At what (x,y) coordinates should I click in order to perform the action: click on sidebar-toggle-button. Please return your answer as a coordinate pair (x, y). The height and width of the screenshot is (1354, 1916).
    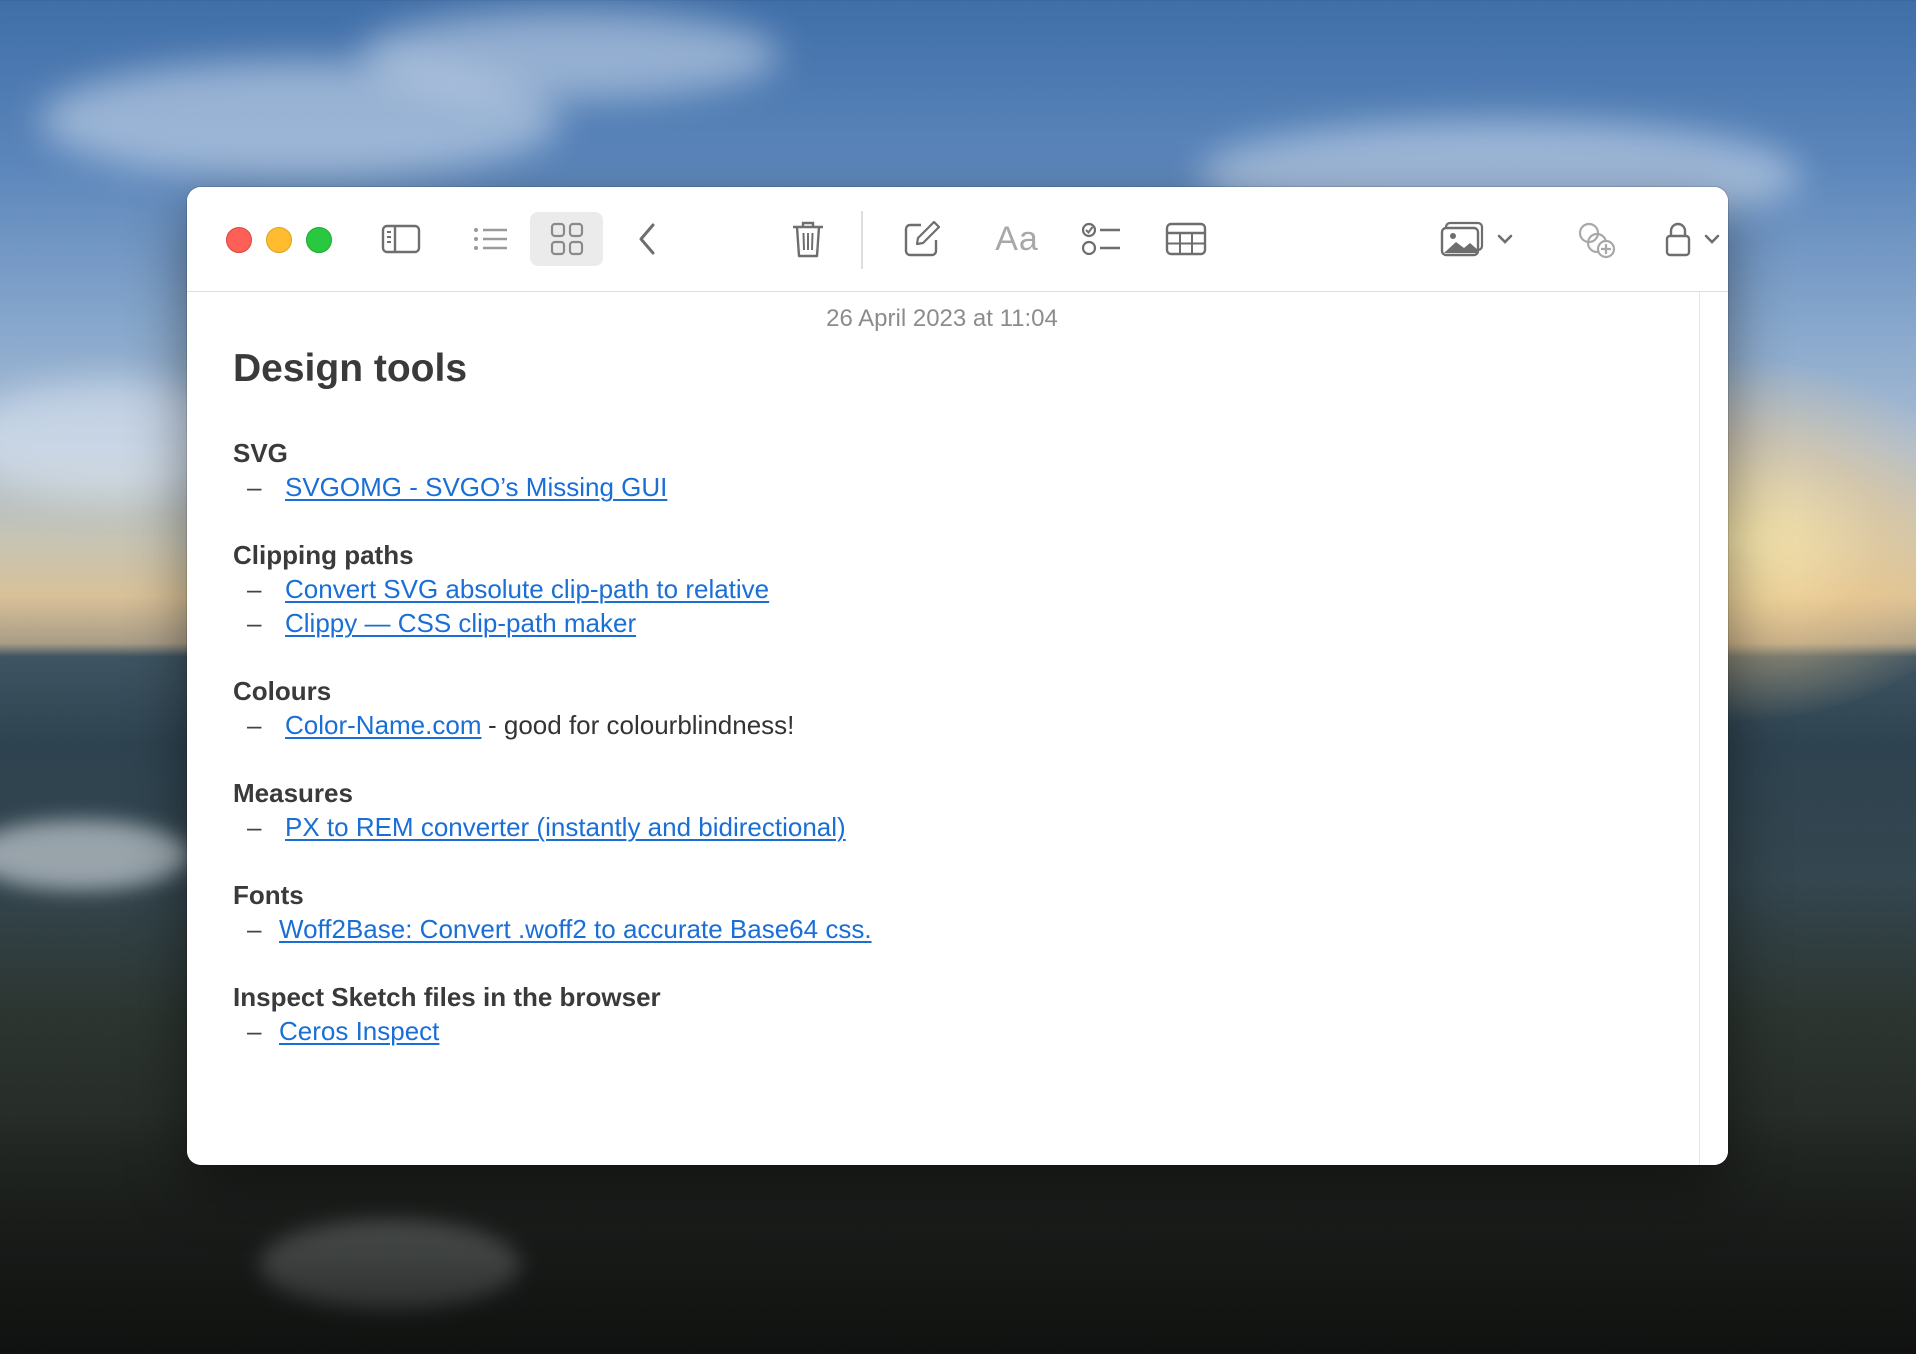
    Looking at the image, I should click on (401, 239).